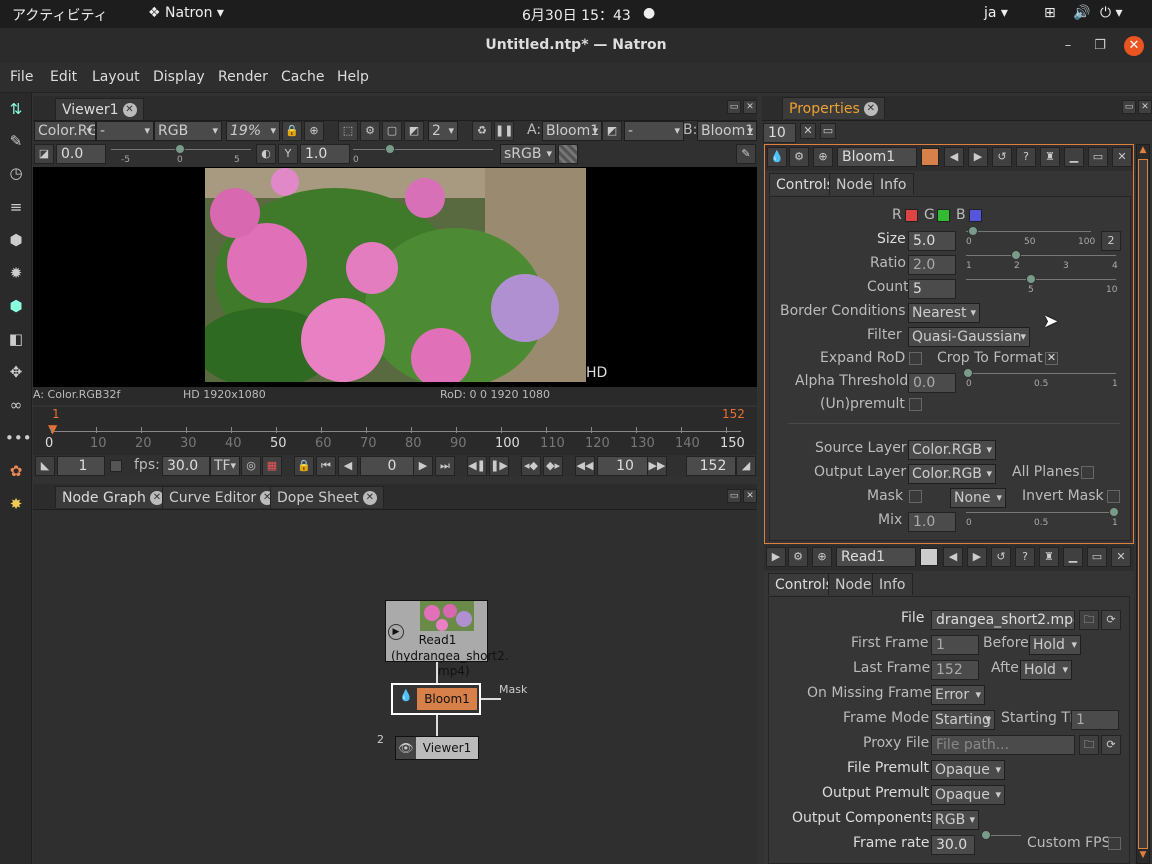  I want to click on close-icon: ✕, so click(870, 109).